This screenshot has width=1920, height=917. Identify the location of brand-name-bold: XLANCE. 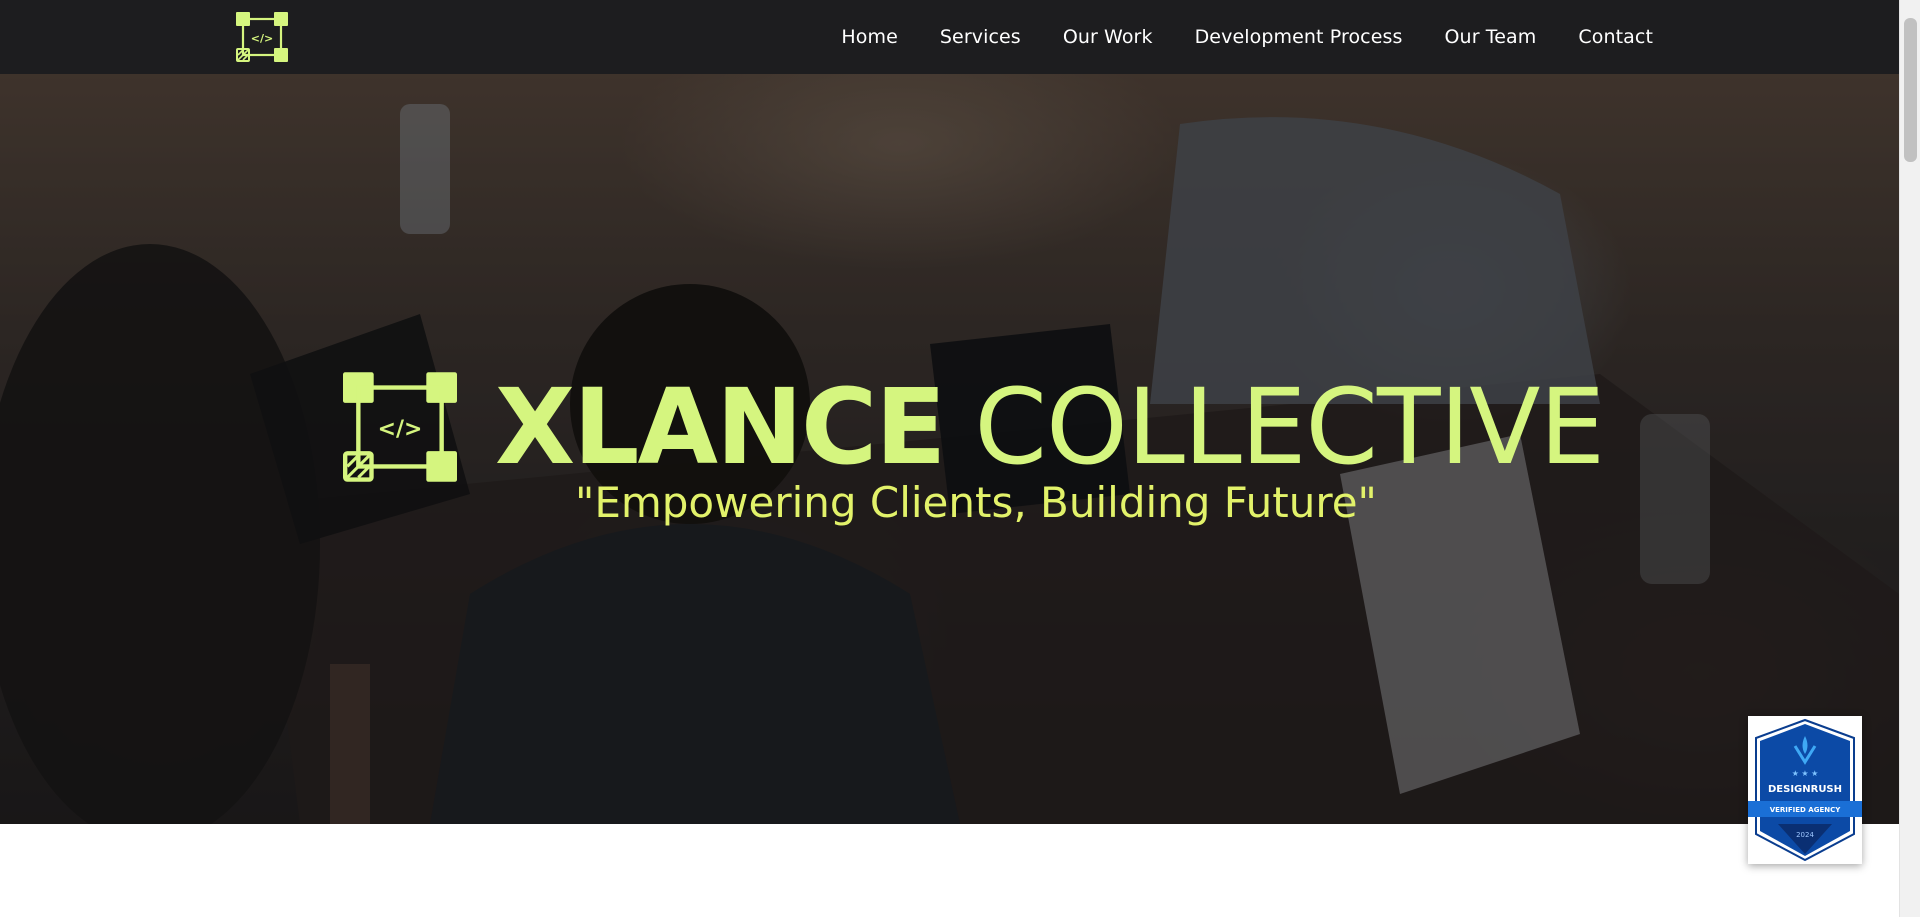
(720, 427).